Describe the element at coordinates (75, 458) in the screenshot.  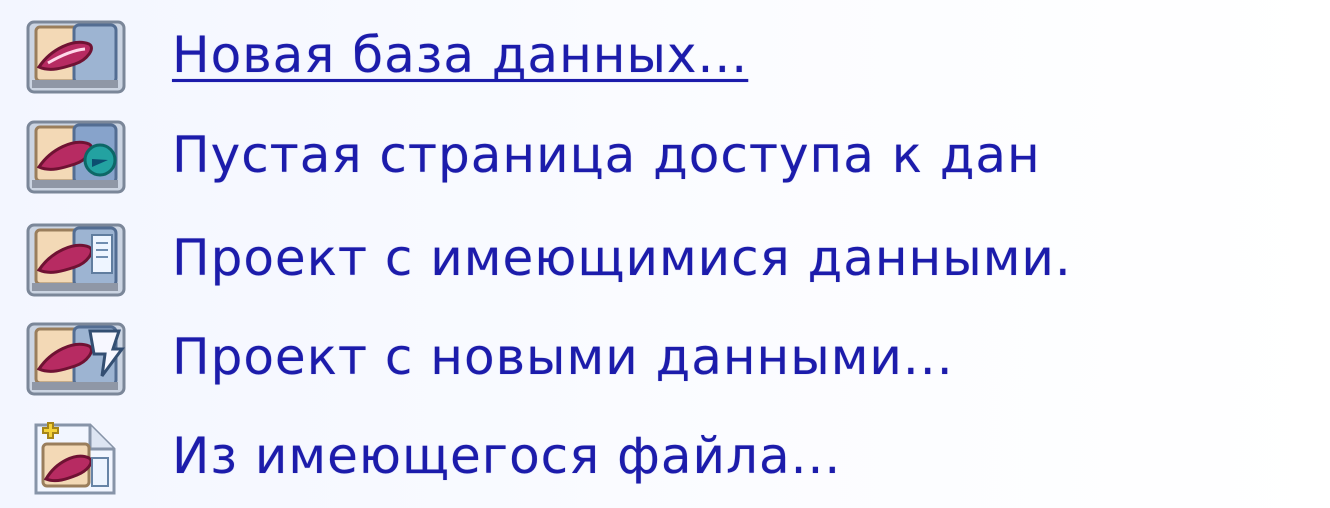
I see `from-existing-file-icon` at that location.